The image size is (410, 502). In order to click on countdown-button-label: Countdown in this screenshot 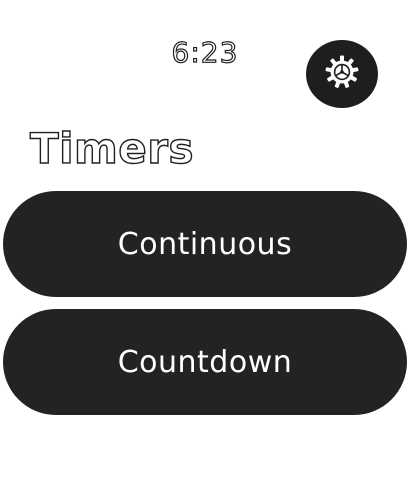, I will do `click(205, 362)`.